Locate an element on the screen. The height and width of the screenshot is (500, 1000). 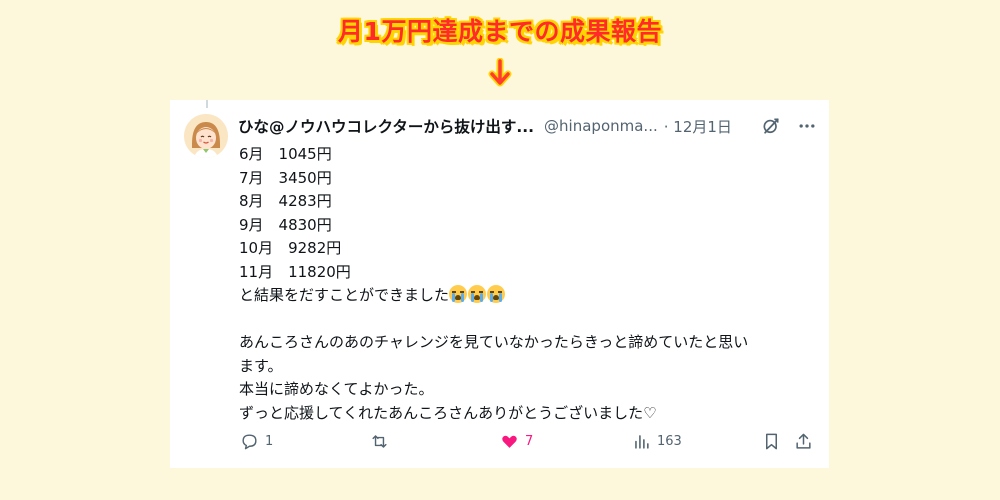
tweet-line: 本当に諦めなくてよかった。 is located at coordinates (336, 389).